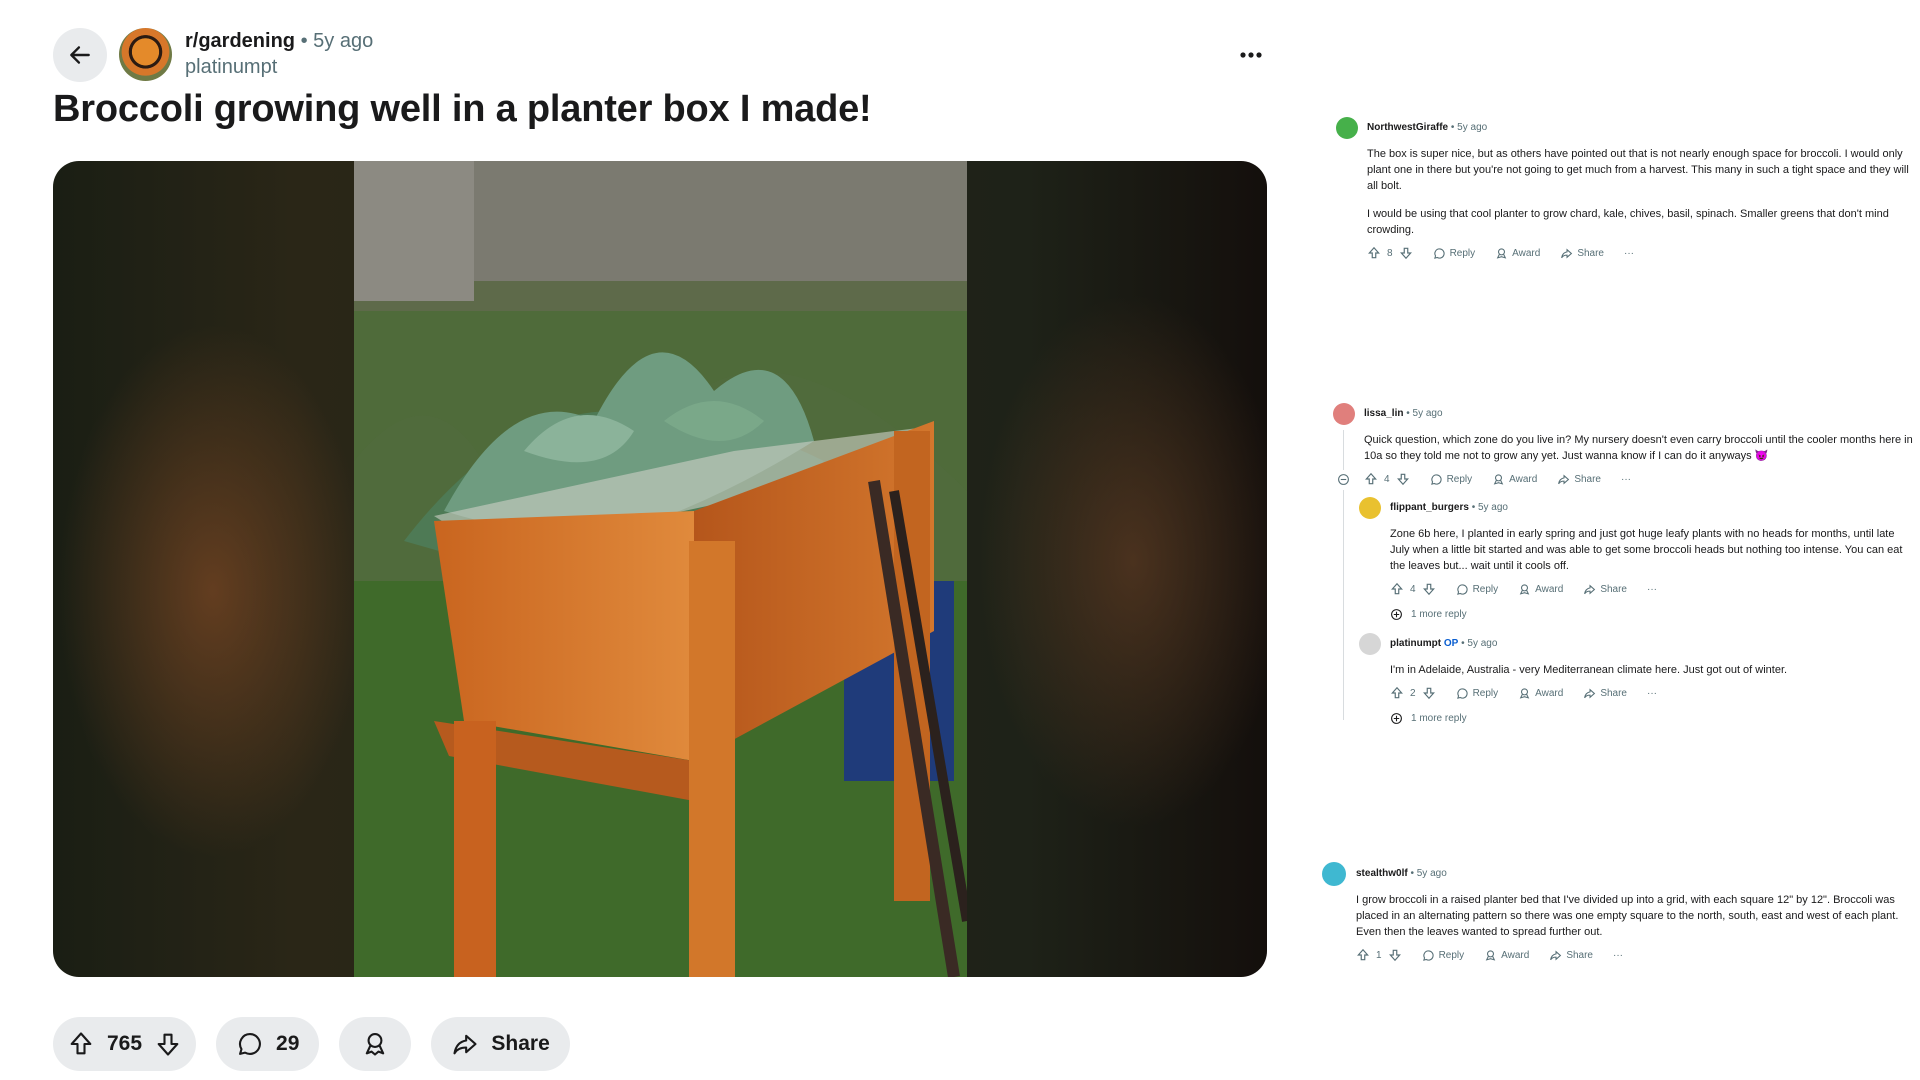 This screenshot has height=1080, width=1920. I want to click on comment-count: 29, so click(288, 1043).